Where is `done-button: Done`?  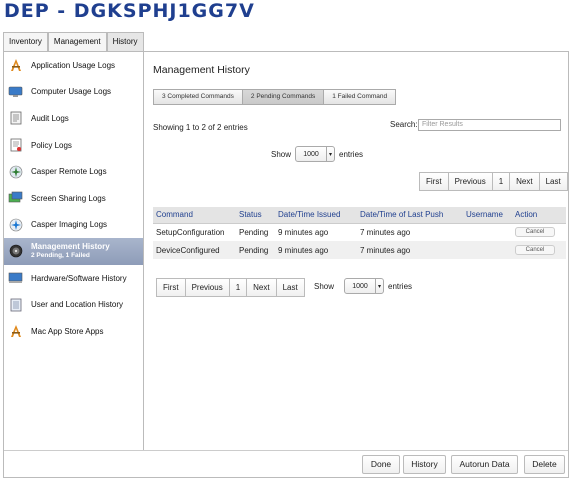
done-button: Done is located at coordinates (381, 464).